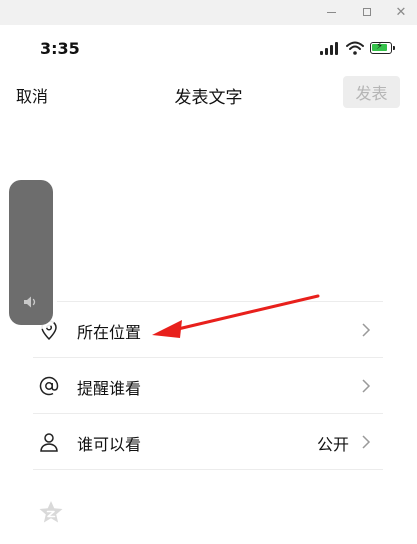 This screenshot has height=544, width=417. What do you see at coordinates (109, 444) in the screenshot?
I see `option-label: 谁可以看` at bounding box center [109, 444].